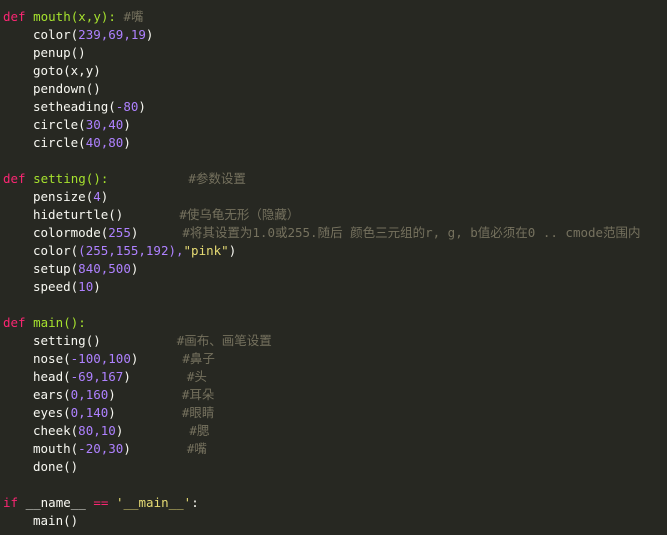  What do you see at coordinates (198, 412) in the screenshot?
I see `comment: #眼睛` at bounding box center [198, 412].